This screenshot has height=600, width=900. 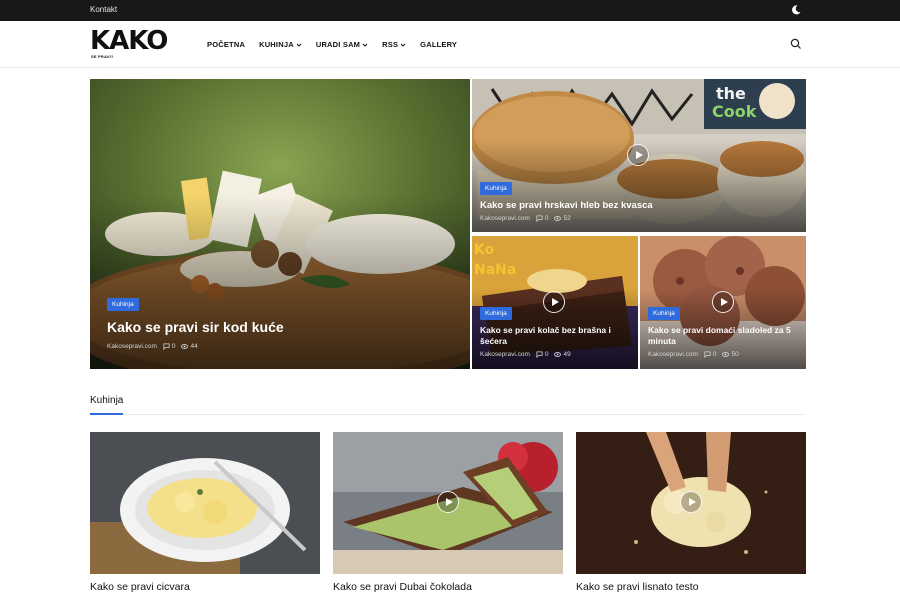 What do you see at coordinates (106, 414) in the screenshot?
I see `section-accent-bar` at bounding box center [106, 414].